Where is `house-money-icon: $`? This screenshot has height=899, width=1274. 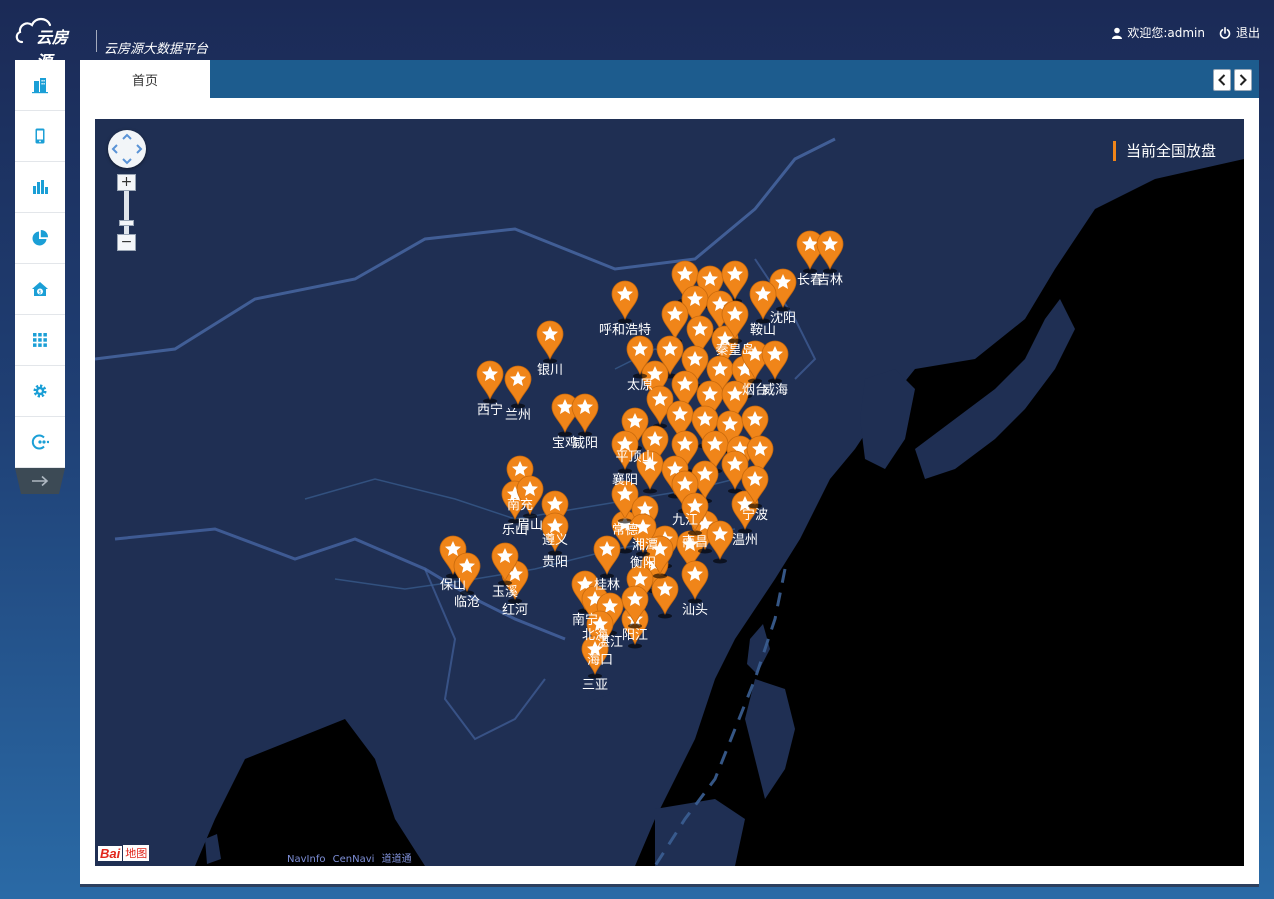
house-money-icon: $ is located at coordinates (40, 289).